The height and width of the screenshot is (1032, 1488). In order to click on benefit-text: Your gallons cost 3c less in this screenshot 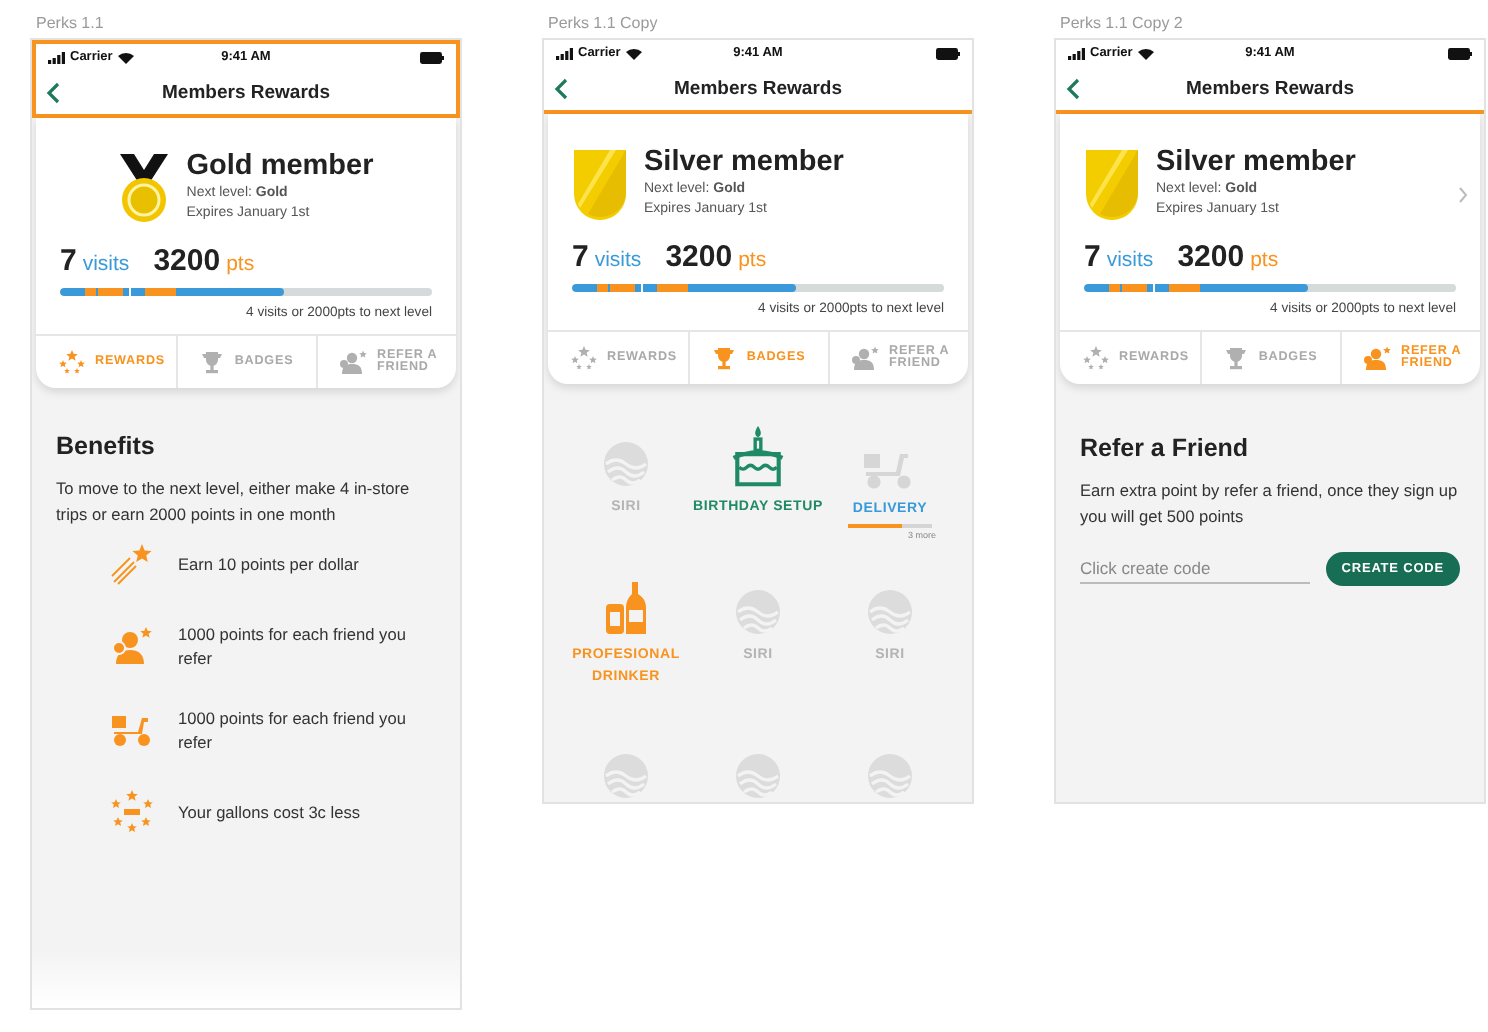, I will do `click(270, 812)`.